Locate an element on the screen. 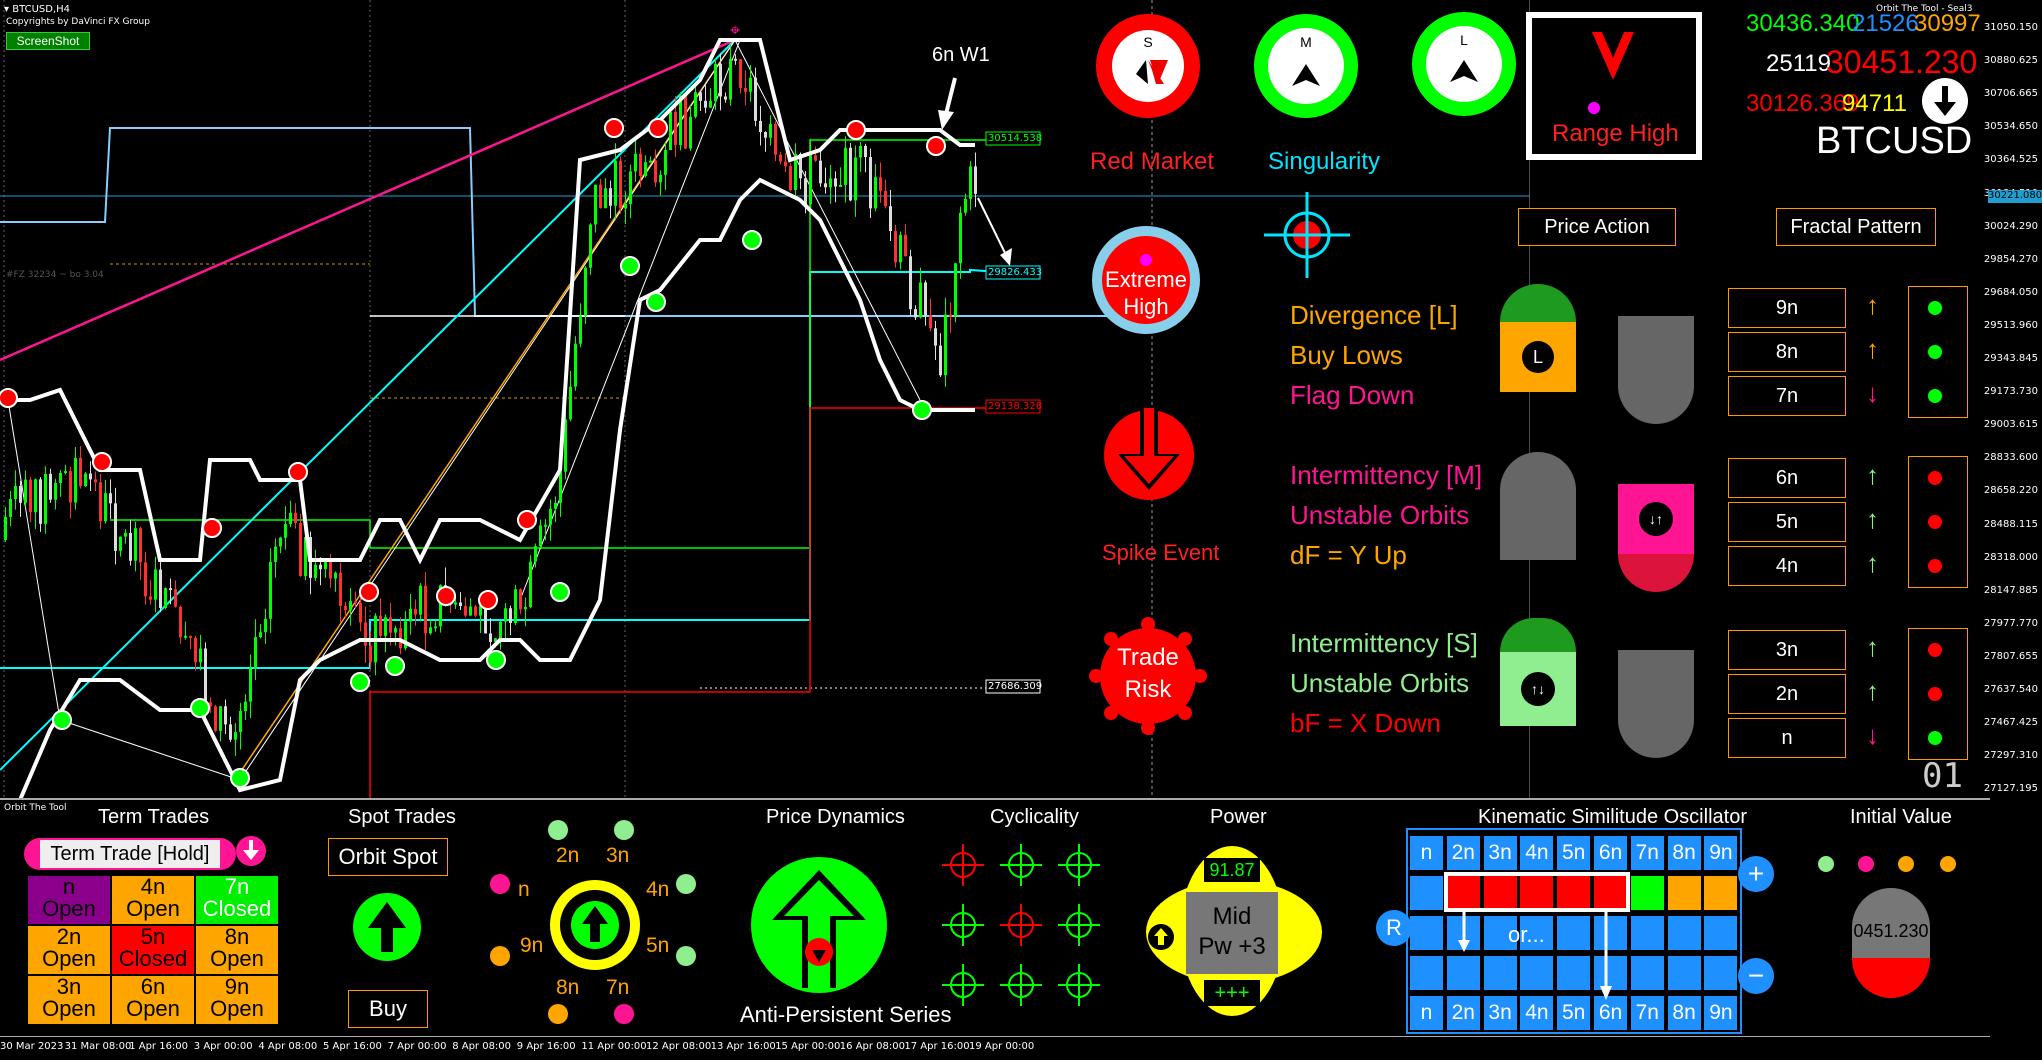 This screenshot has height=1060, width=2042. term-trade-cell: 7n Closed is located at coordinates (237, 900).